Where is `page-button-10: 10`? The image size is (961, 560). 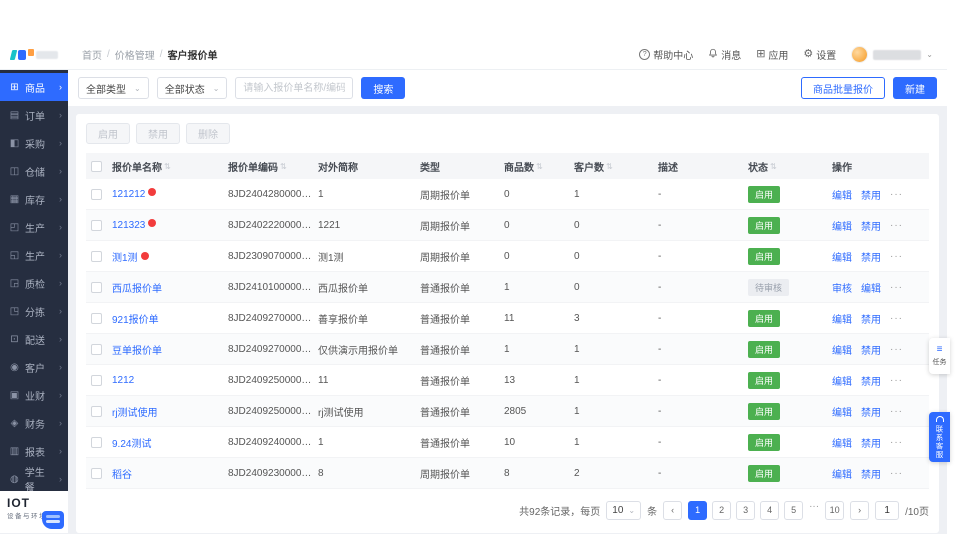
page-button-10: 10 is located at coordinates (835, 510).